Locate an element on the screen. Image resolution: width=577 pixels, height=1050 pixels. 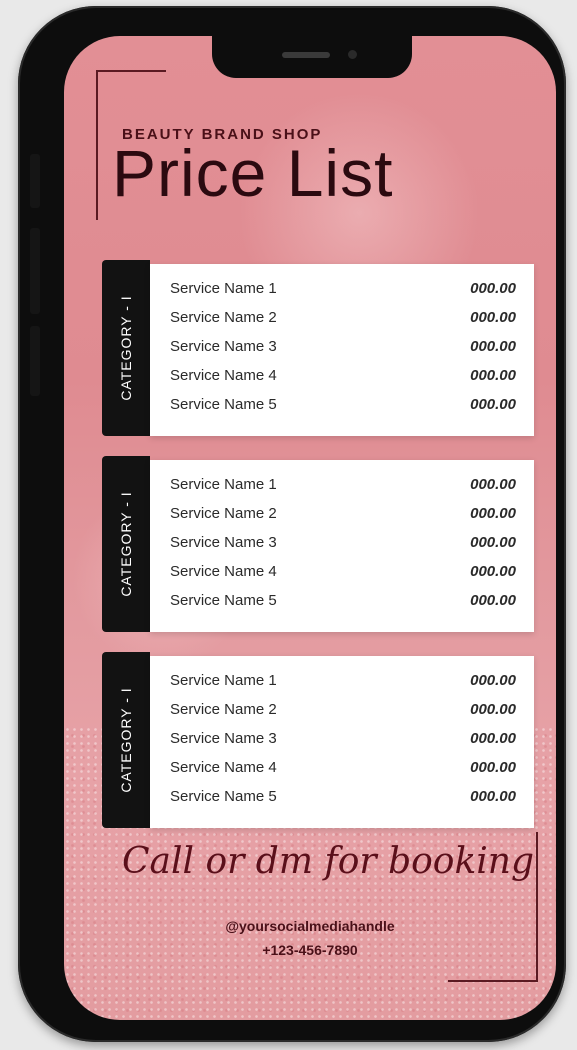
page-title: Price List is located at coordinates (253, 173).